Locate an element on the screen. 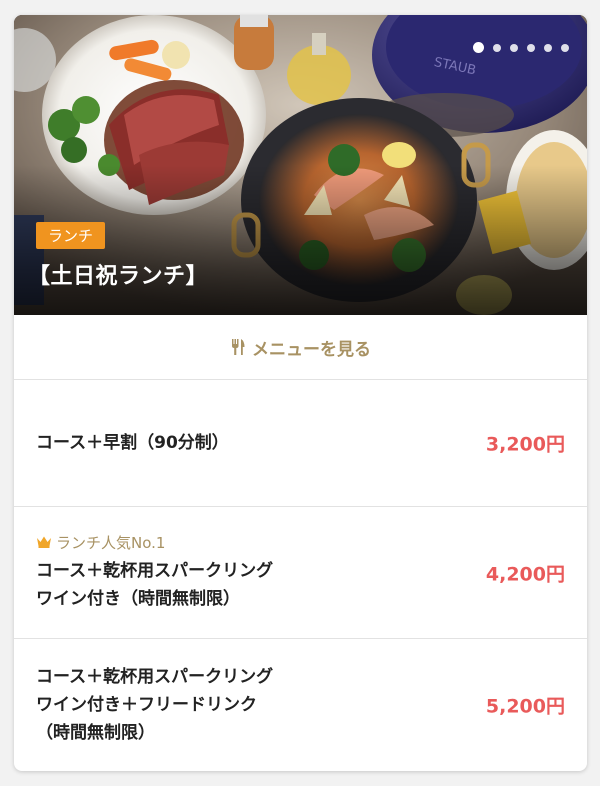  fork-knife-icon is located at coordinates (238, 347).